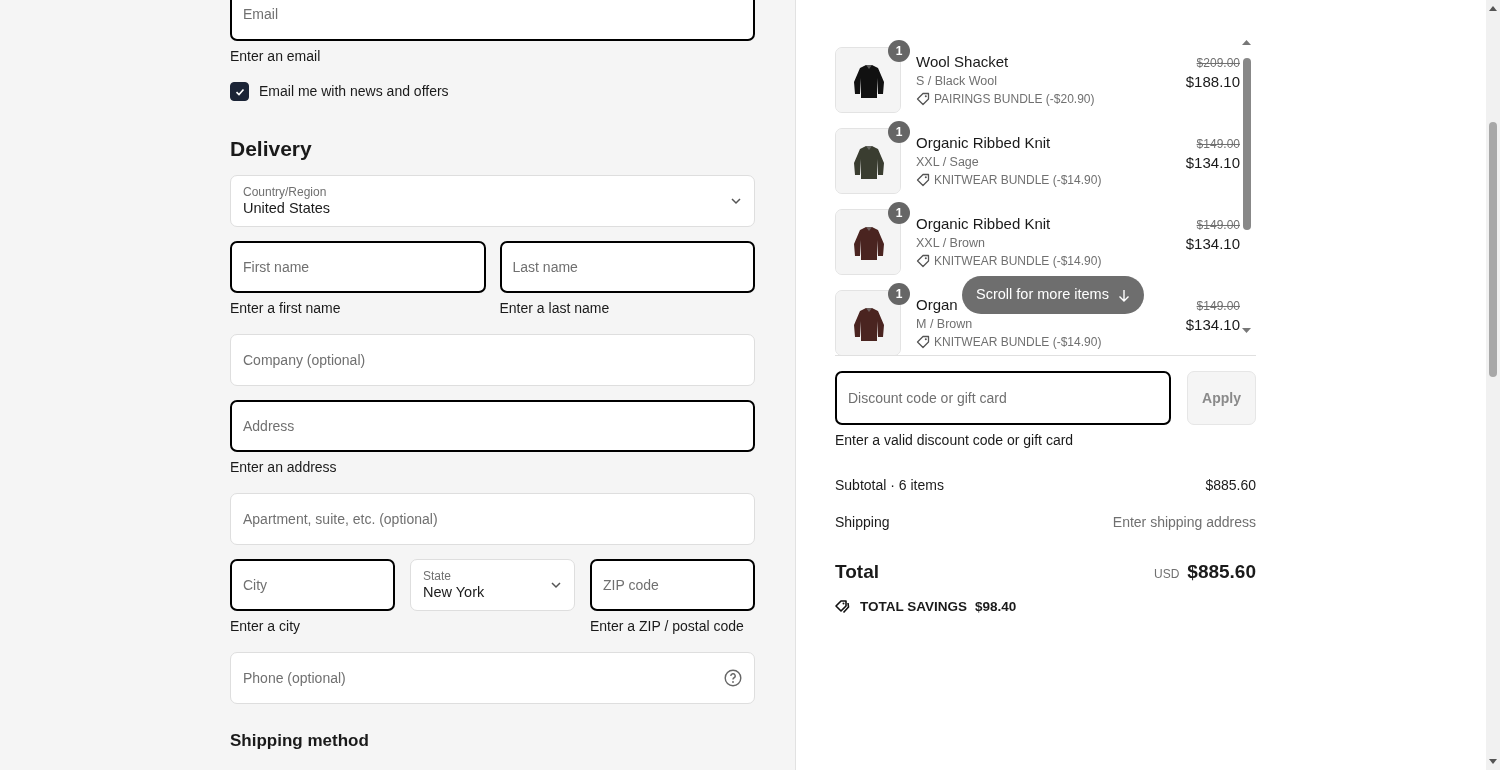 The width and height of the screenshot is (1500, 770). I want to click on error-message: Enter an email, so click(275, 56).